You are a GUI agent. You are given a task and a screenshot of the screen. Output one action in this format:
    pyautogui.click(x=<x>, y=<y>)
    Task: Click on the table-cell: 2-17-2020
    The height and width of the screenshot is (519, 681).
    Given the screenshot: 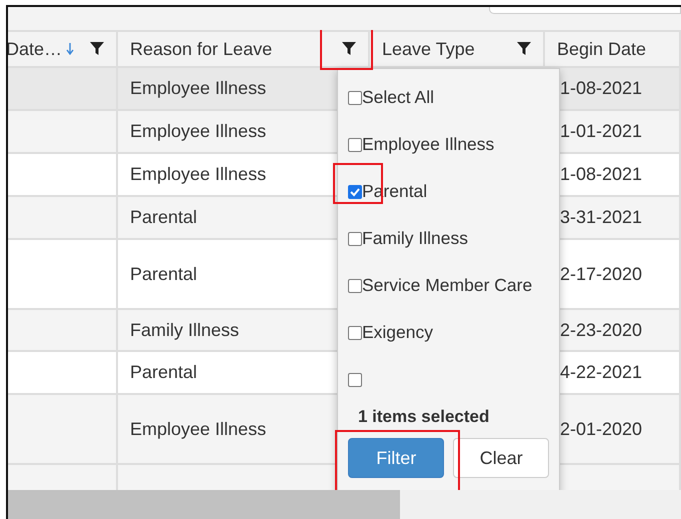 What is the action you would take?
    pyautogui.click(x=601, y=274)
    